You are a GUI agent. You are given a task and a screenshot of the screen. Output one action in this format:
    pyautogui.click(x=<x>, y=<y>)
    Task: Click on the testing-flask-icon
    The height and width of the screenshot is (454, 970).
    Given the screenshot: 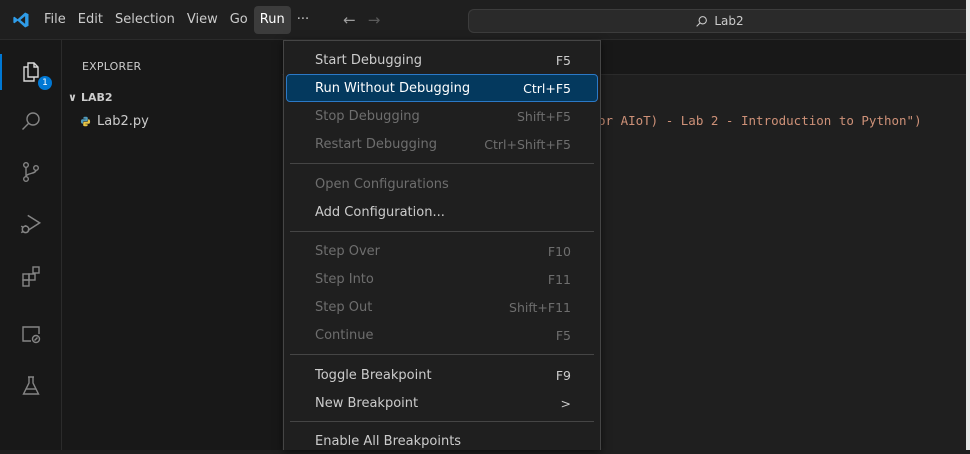 What is the action you would take?
    pyautogui.click(x=31, y=386)
    